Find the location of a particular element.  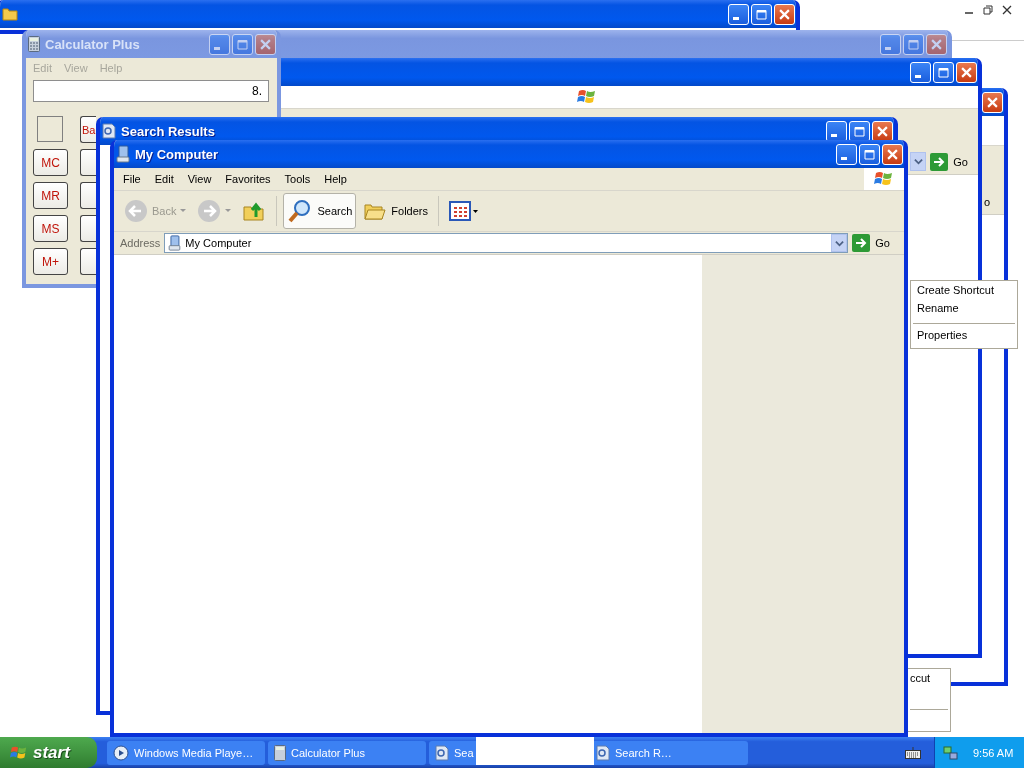

keyboard-icon is located at coordinates (913, 752).